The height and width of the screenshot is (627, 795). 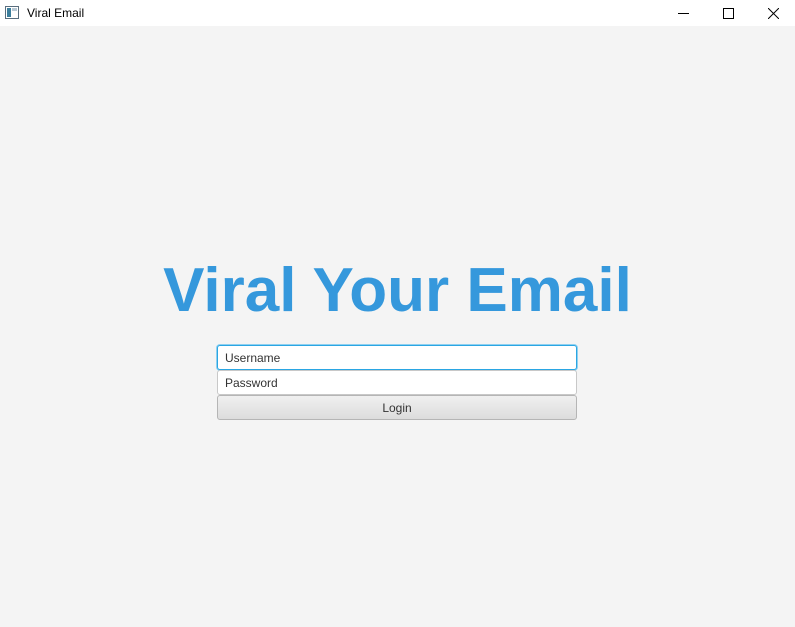 I want to click on password-input, so click(x=397, y=382).